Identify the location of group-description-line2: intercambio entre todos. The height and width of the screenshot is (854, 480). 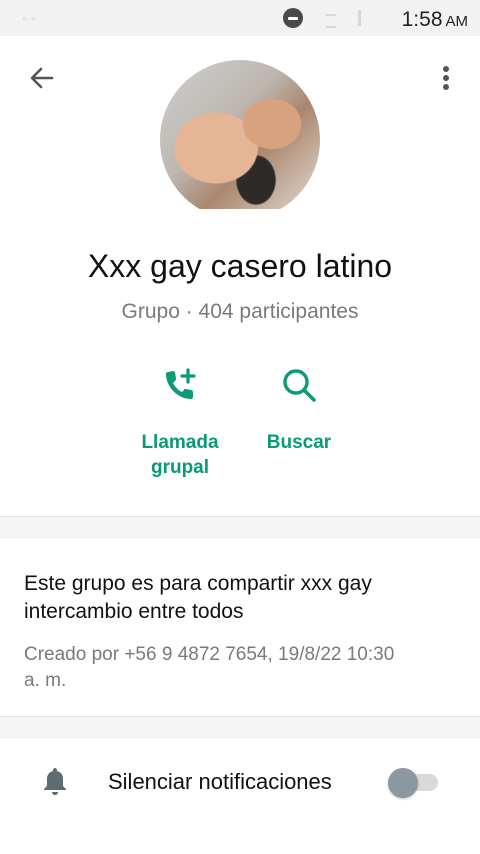
(134, 611).